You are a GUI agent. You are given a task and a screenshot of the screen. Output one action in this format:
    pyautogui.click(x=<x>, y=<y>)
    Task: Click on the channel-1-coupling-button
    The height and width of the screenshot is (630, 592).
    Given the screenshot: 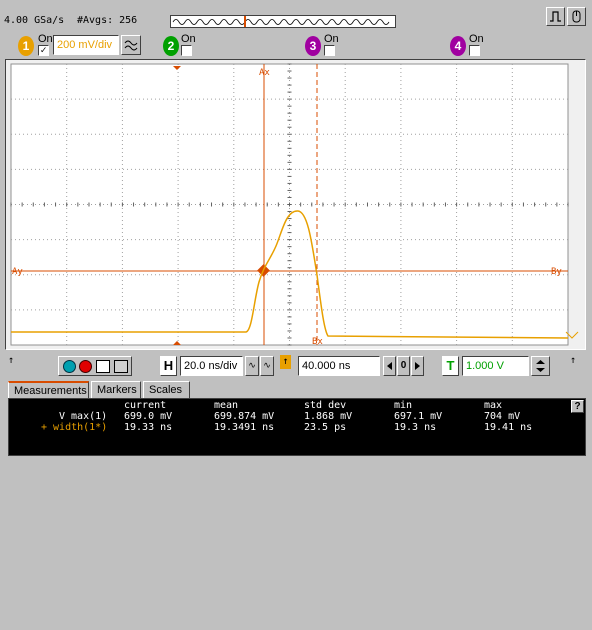 What is the action you would take?
    pyautogui.click(x=131, y=45)
    